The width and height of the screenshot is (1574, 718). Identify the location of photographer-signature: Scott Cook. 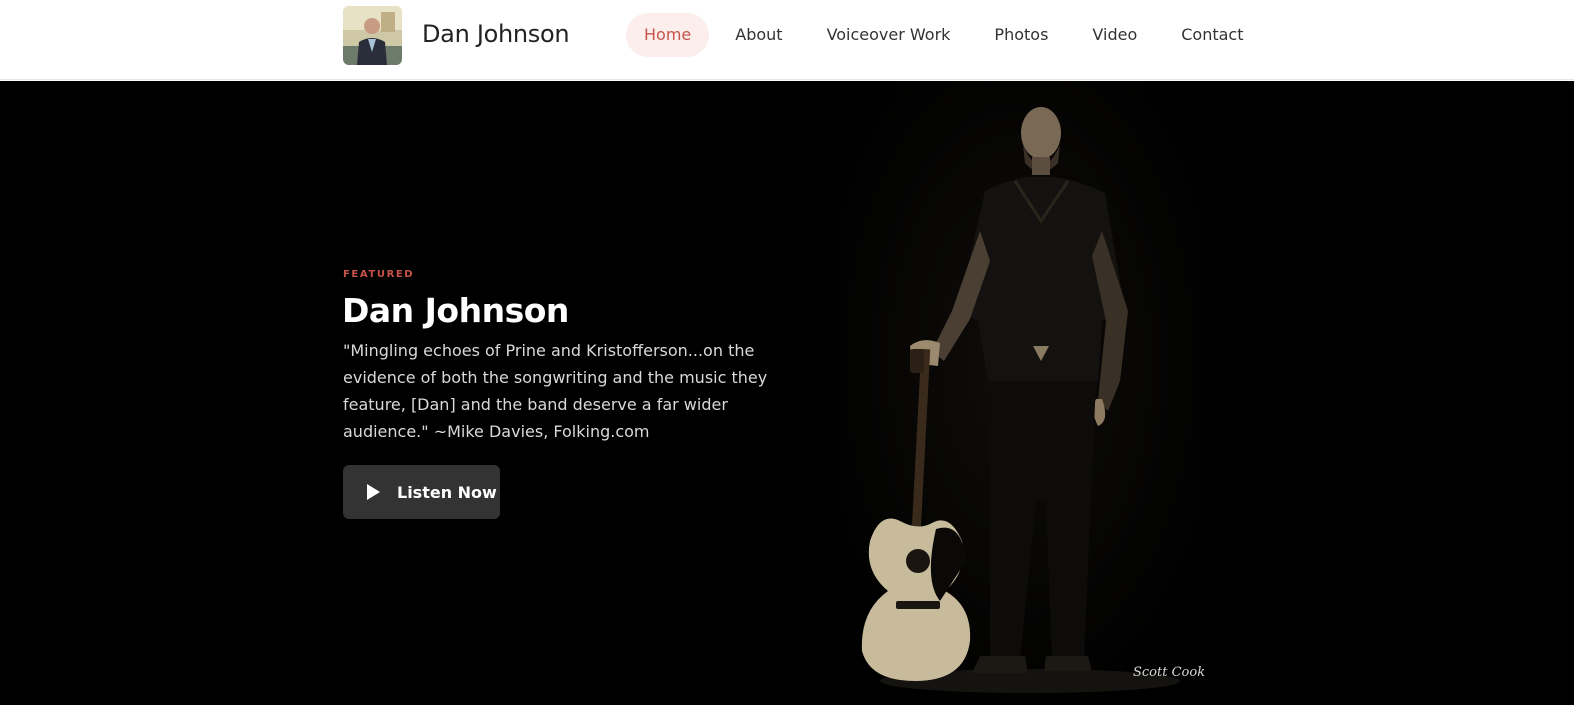
(1169, 672).